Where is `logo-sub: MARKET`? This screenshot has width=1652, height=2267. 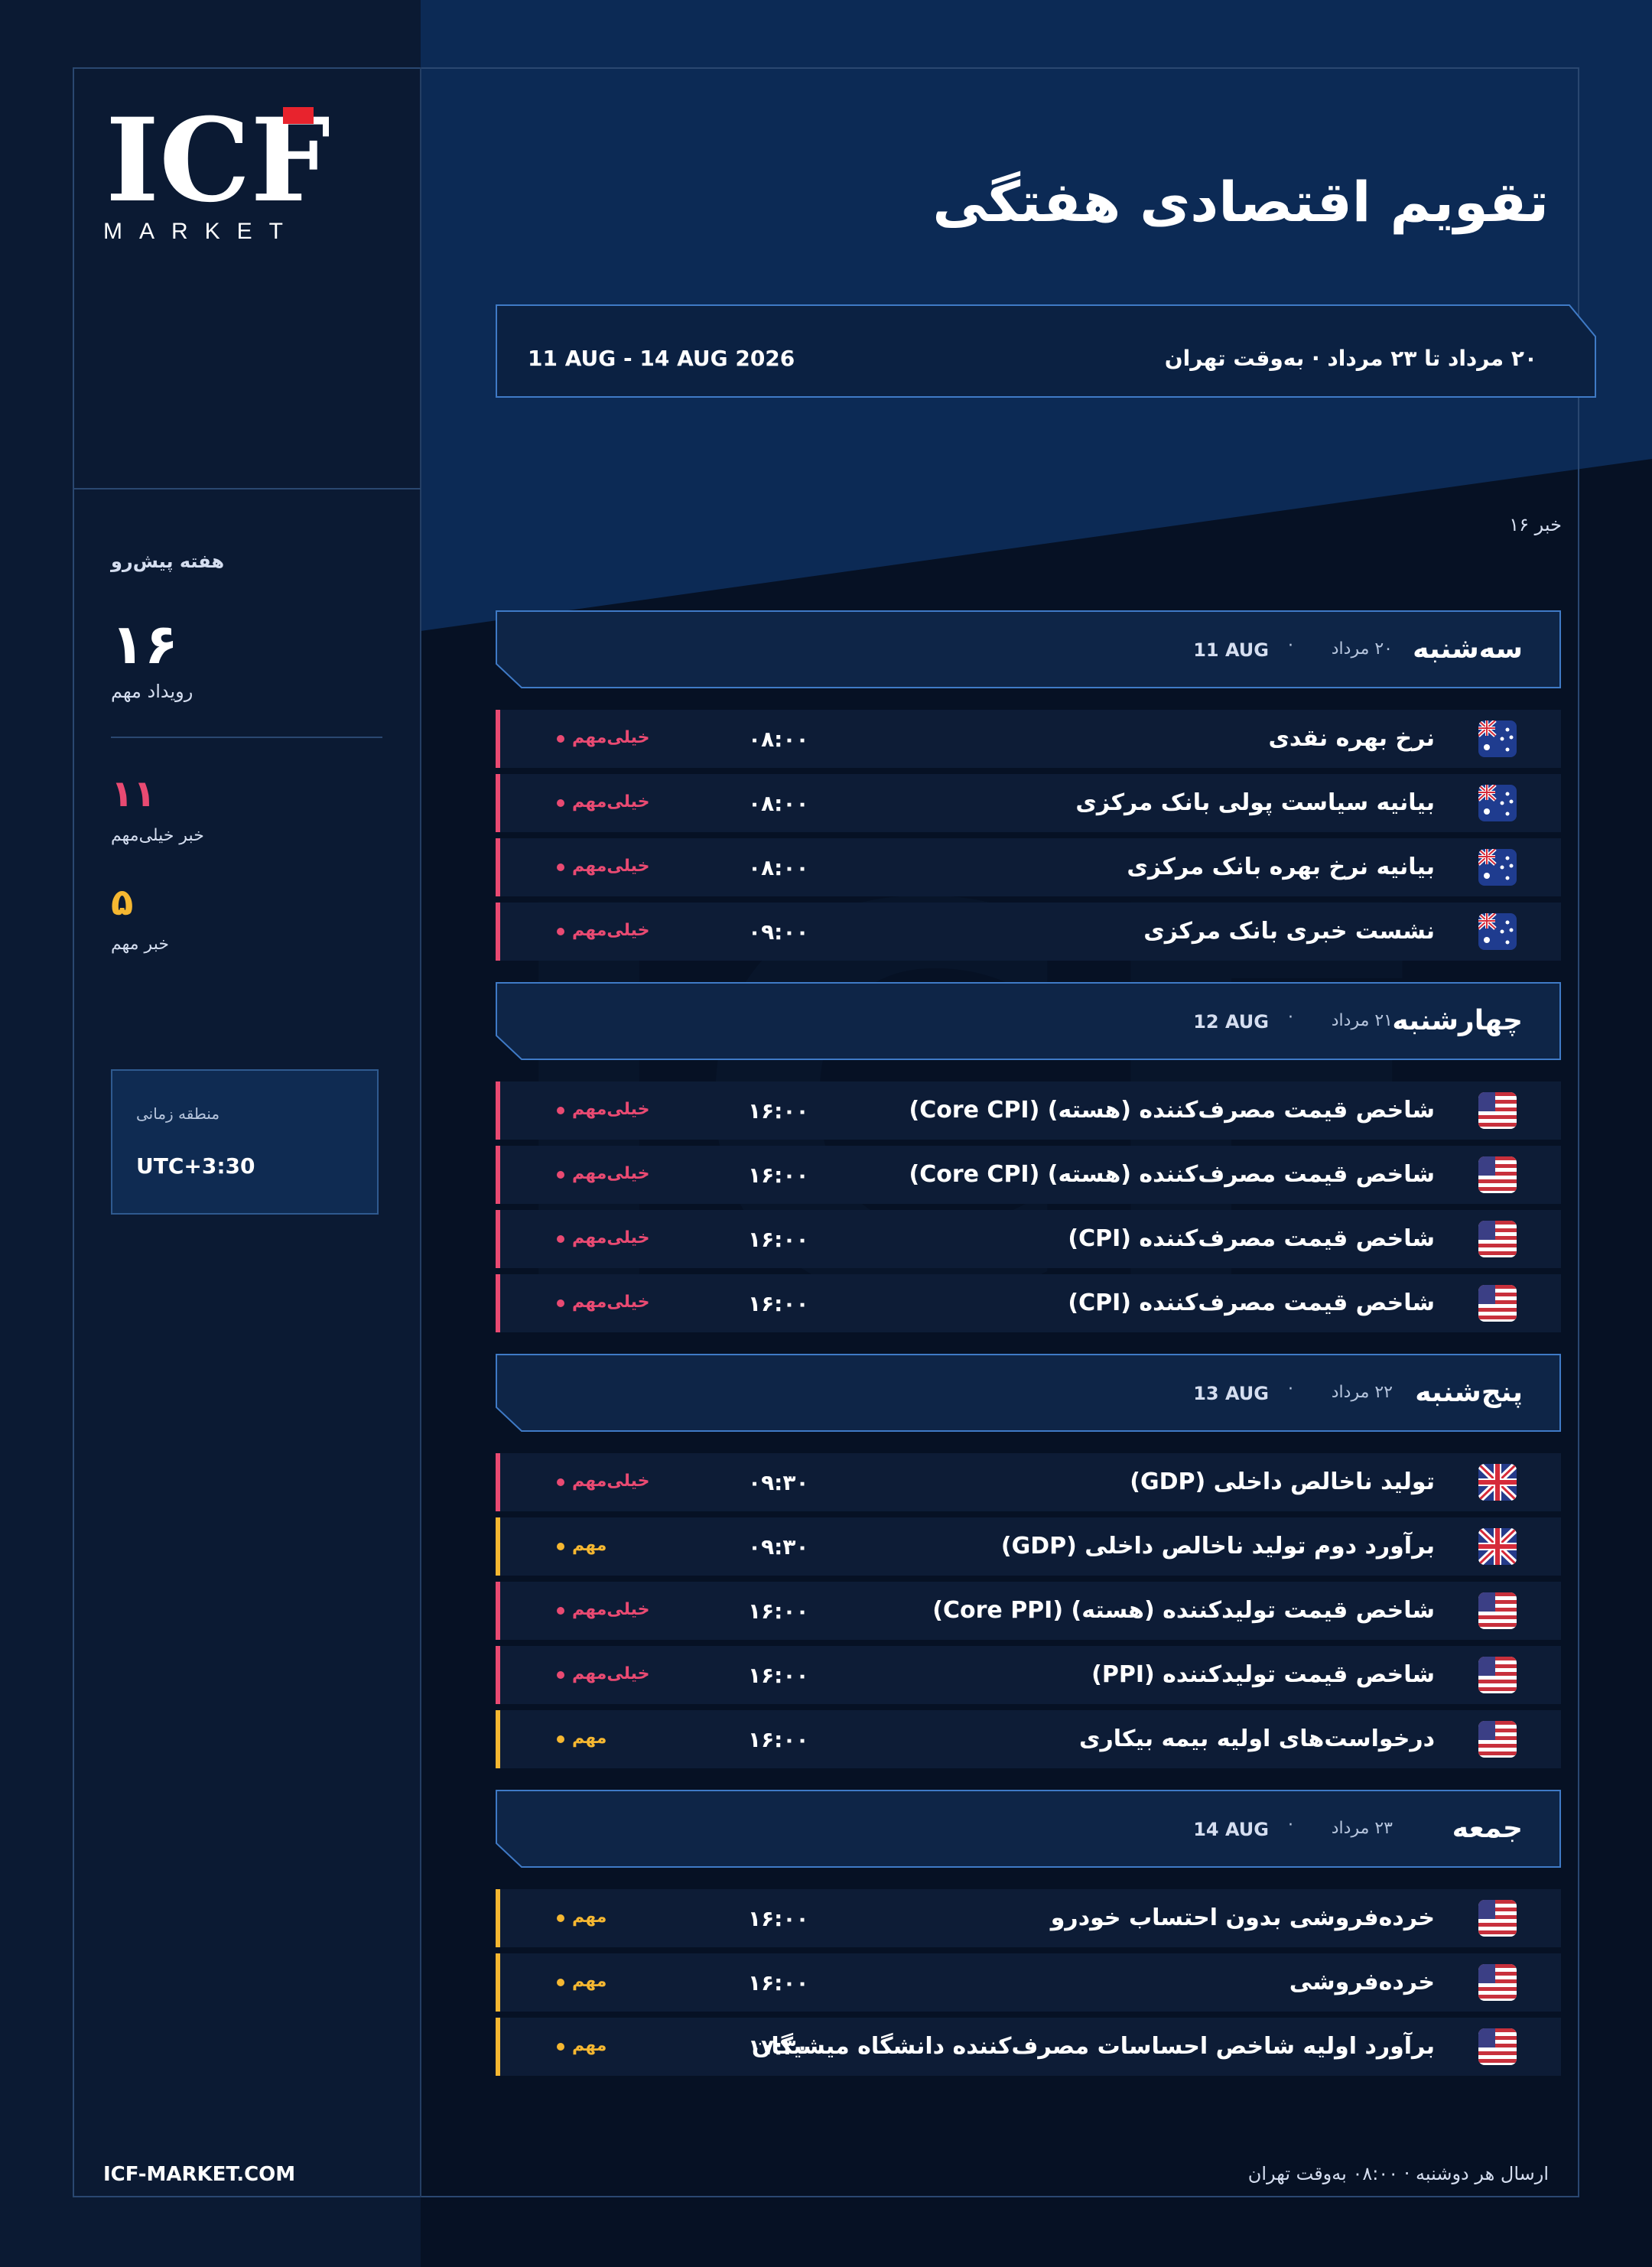
logo-sub: MARKET is located at coordinates (201, 231).